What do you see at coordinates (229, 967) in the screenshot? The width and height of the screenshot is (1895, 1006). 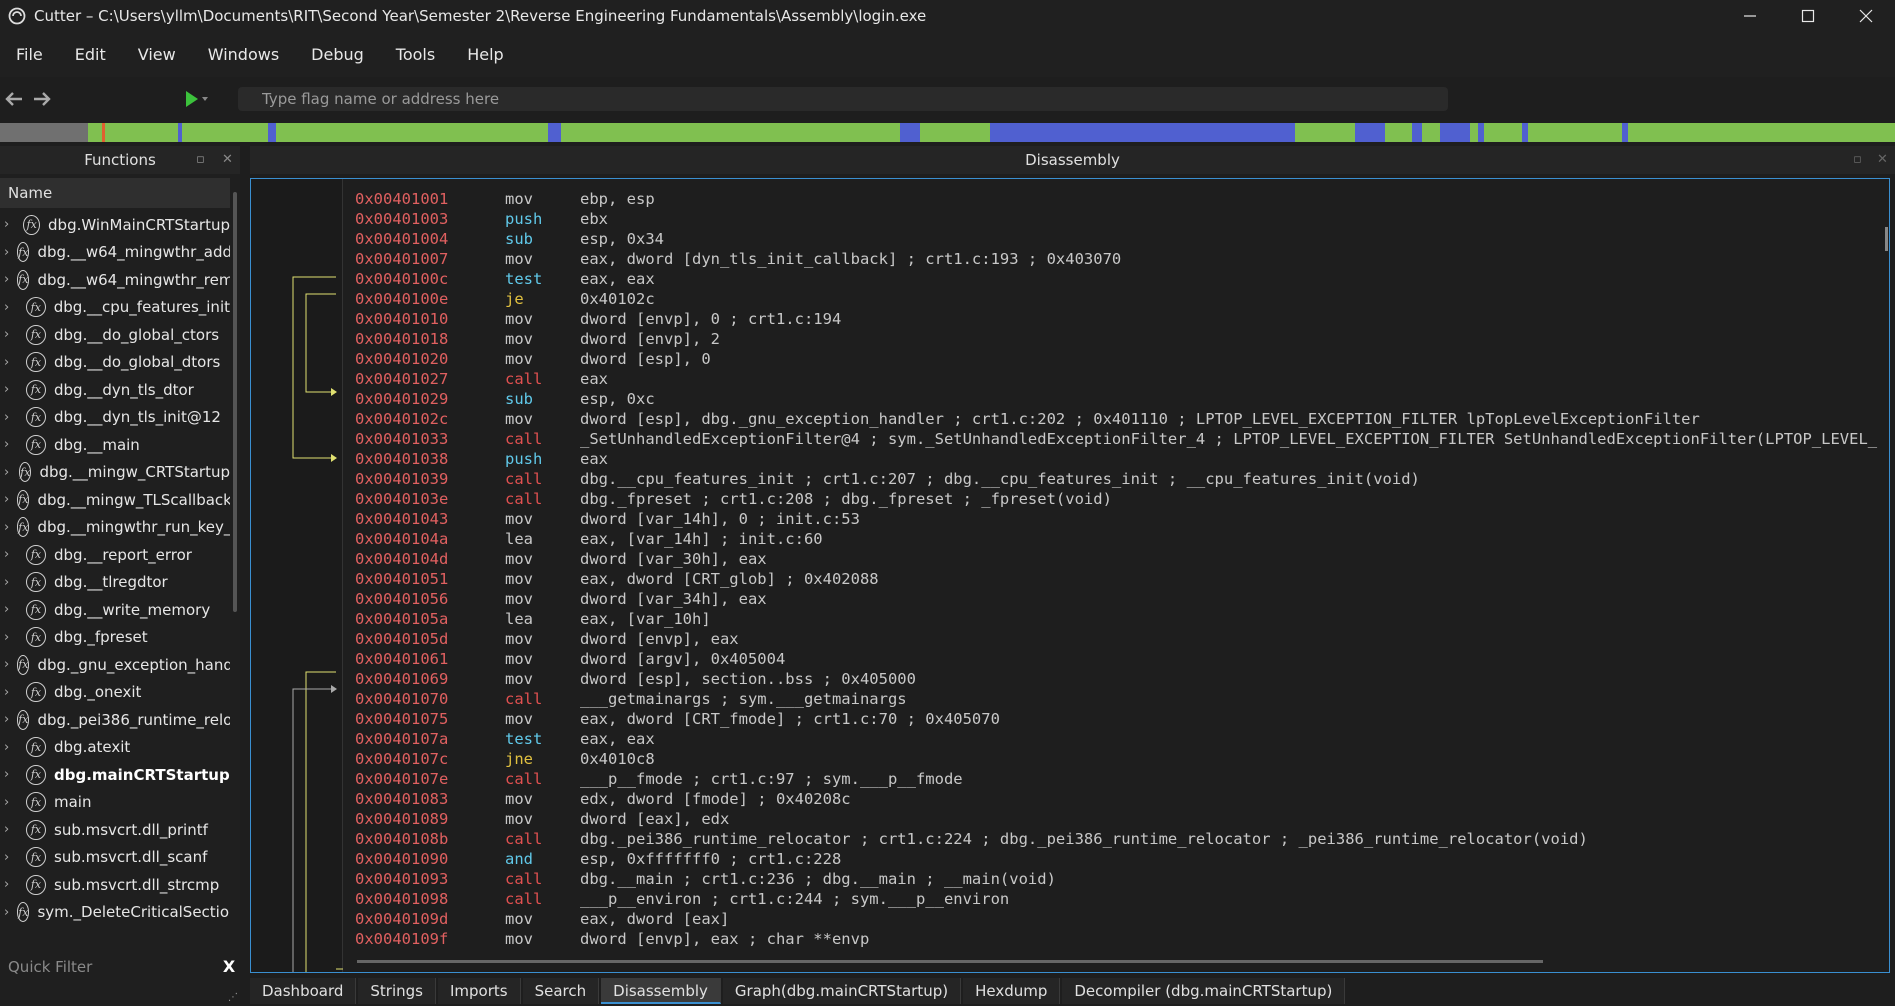 I see `quick-filter-clear-button: X` at bounding box center [229, 967].